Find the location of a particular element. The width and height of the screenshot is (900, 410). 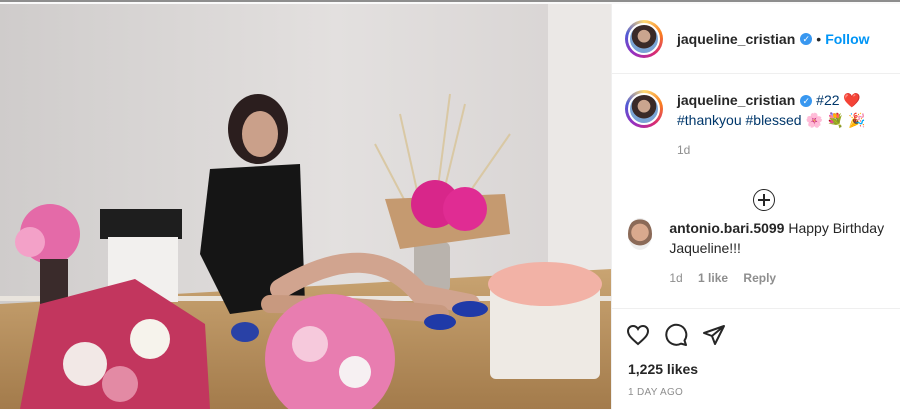

hashtags: #thankyou #blessed is located at coordinates (739, 120).